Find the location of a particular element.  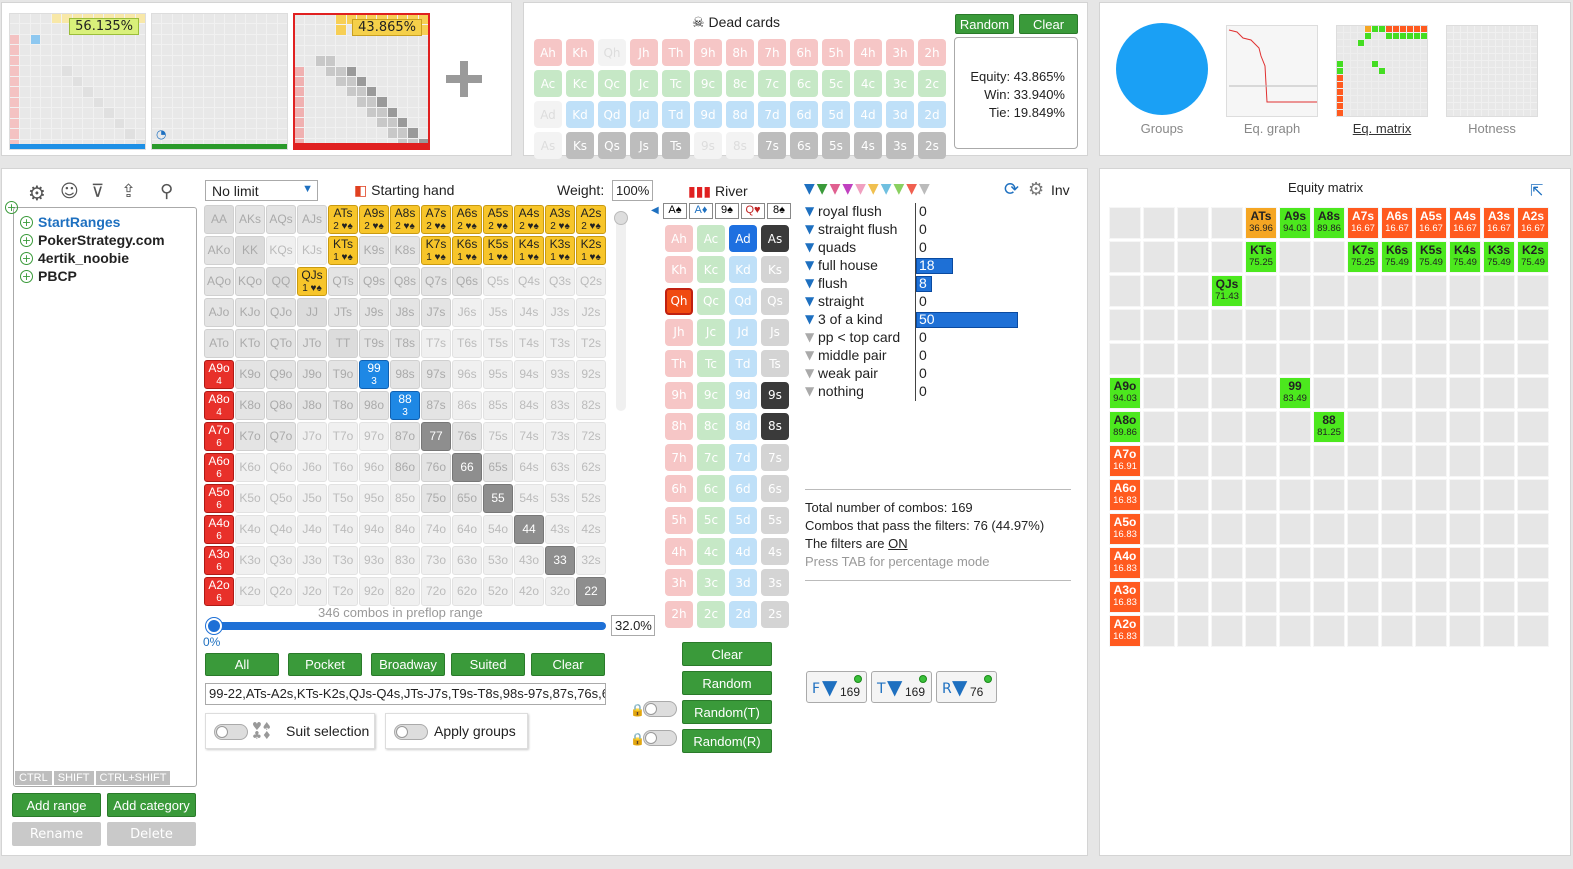

expand-icon: + is located at coordinates (26, 240).